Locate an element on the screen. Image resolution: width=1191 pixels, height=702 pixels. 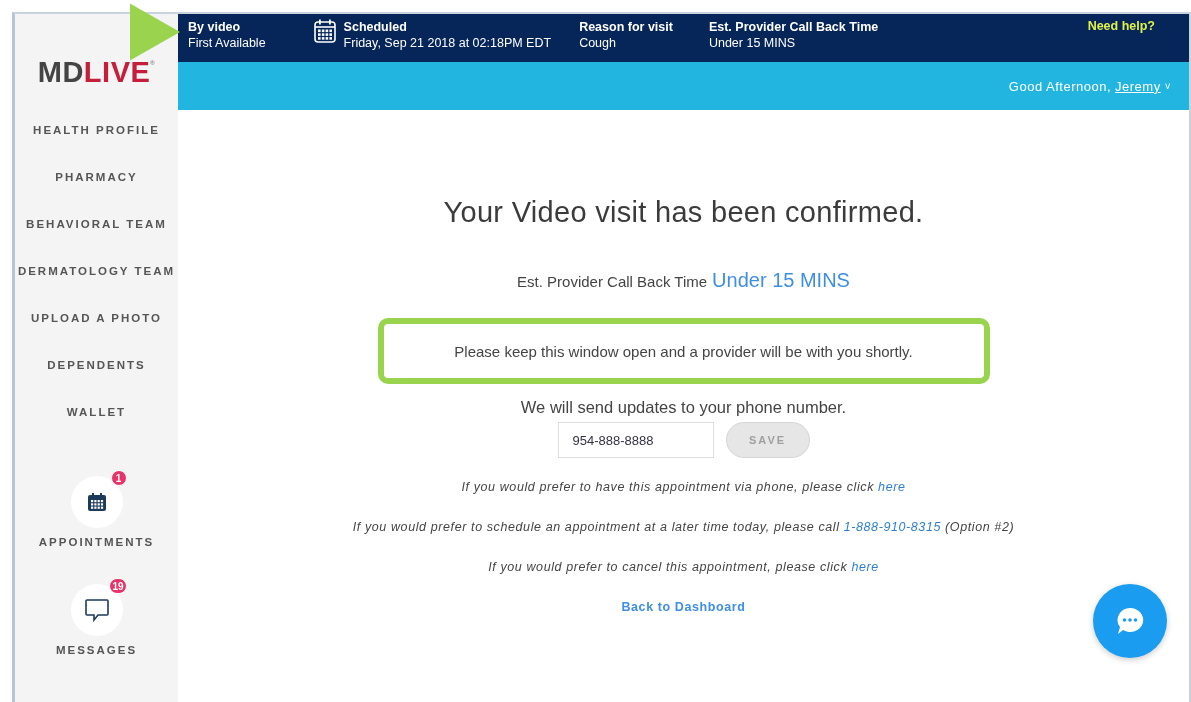
back-to-dashboard-link: Back to Dashboard is located at coordinates (683, 607).